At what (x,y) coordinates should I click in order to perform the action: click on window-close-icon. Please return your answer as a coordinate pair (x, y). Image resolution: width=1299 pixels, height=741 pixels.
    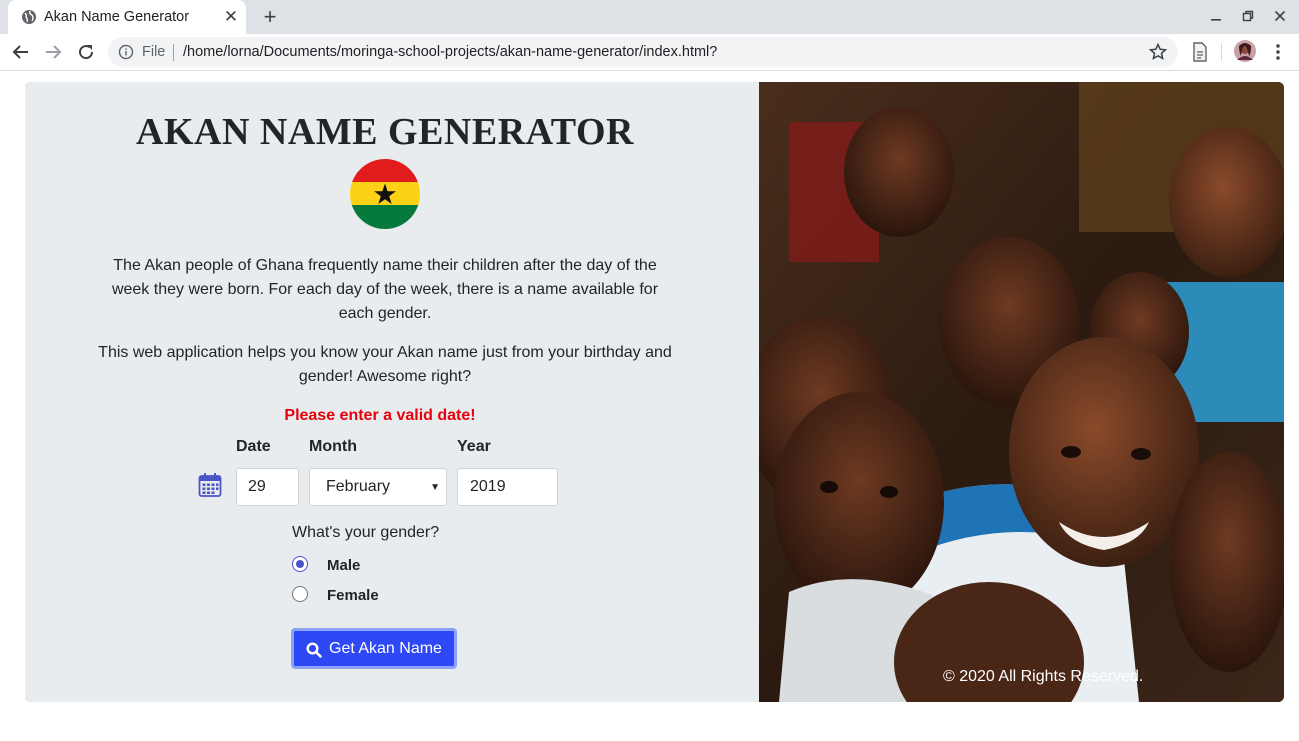
    Looking at the image, I should click on (1280, 17).